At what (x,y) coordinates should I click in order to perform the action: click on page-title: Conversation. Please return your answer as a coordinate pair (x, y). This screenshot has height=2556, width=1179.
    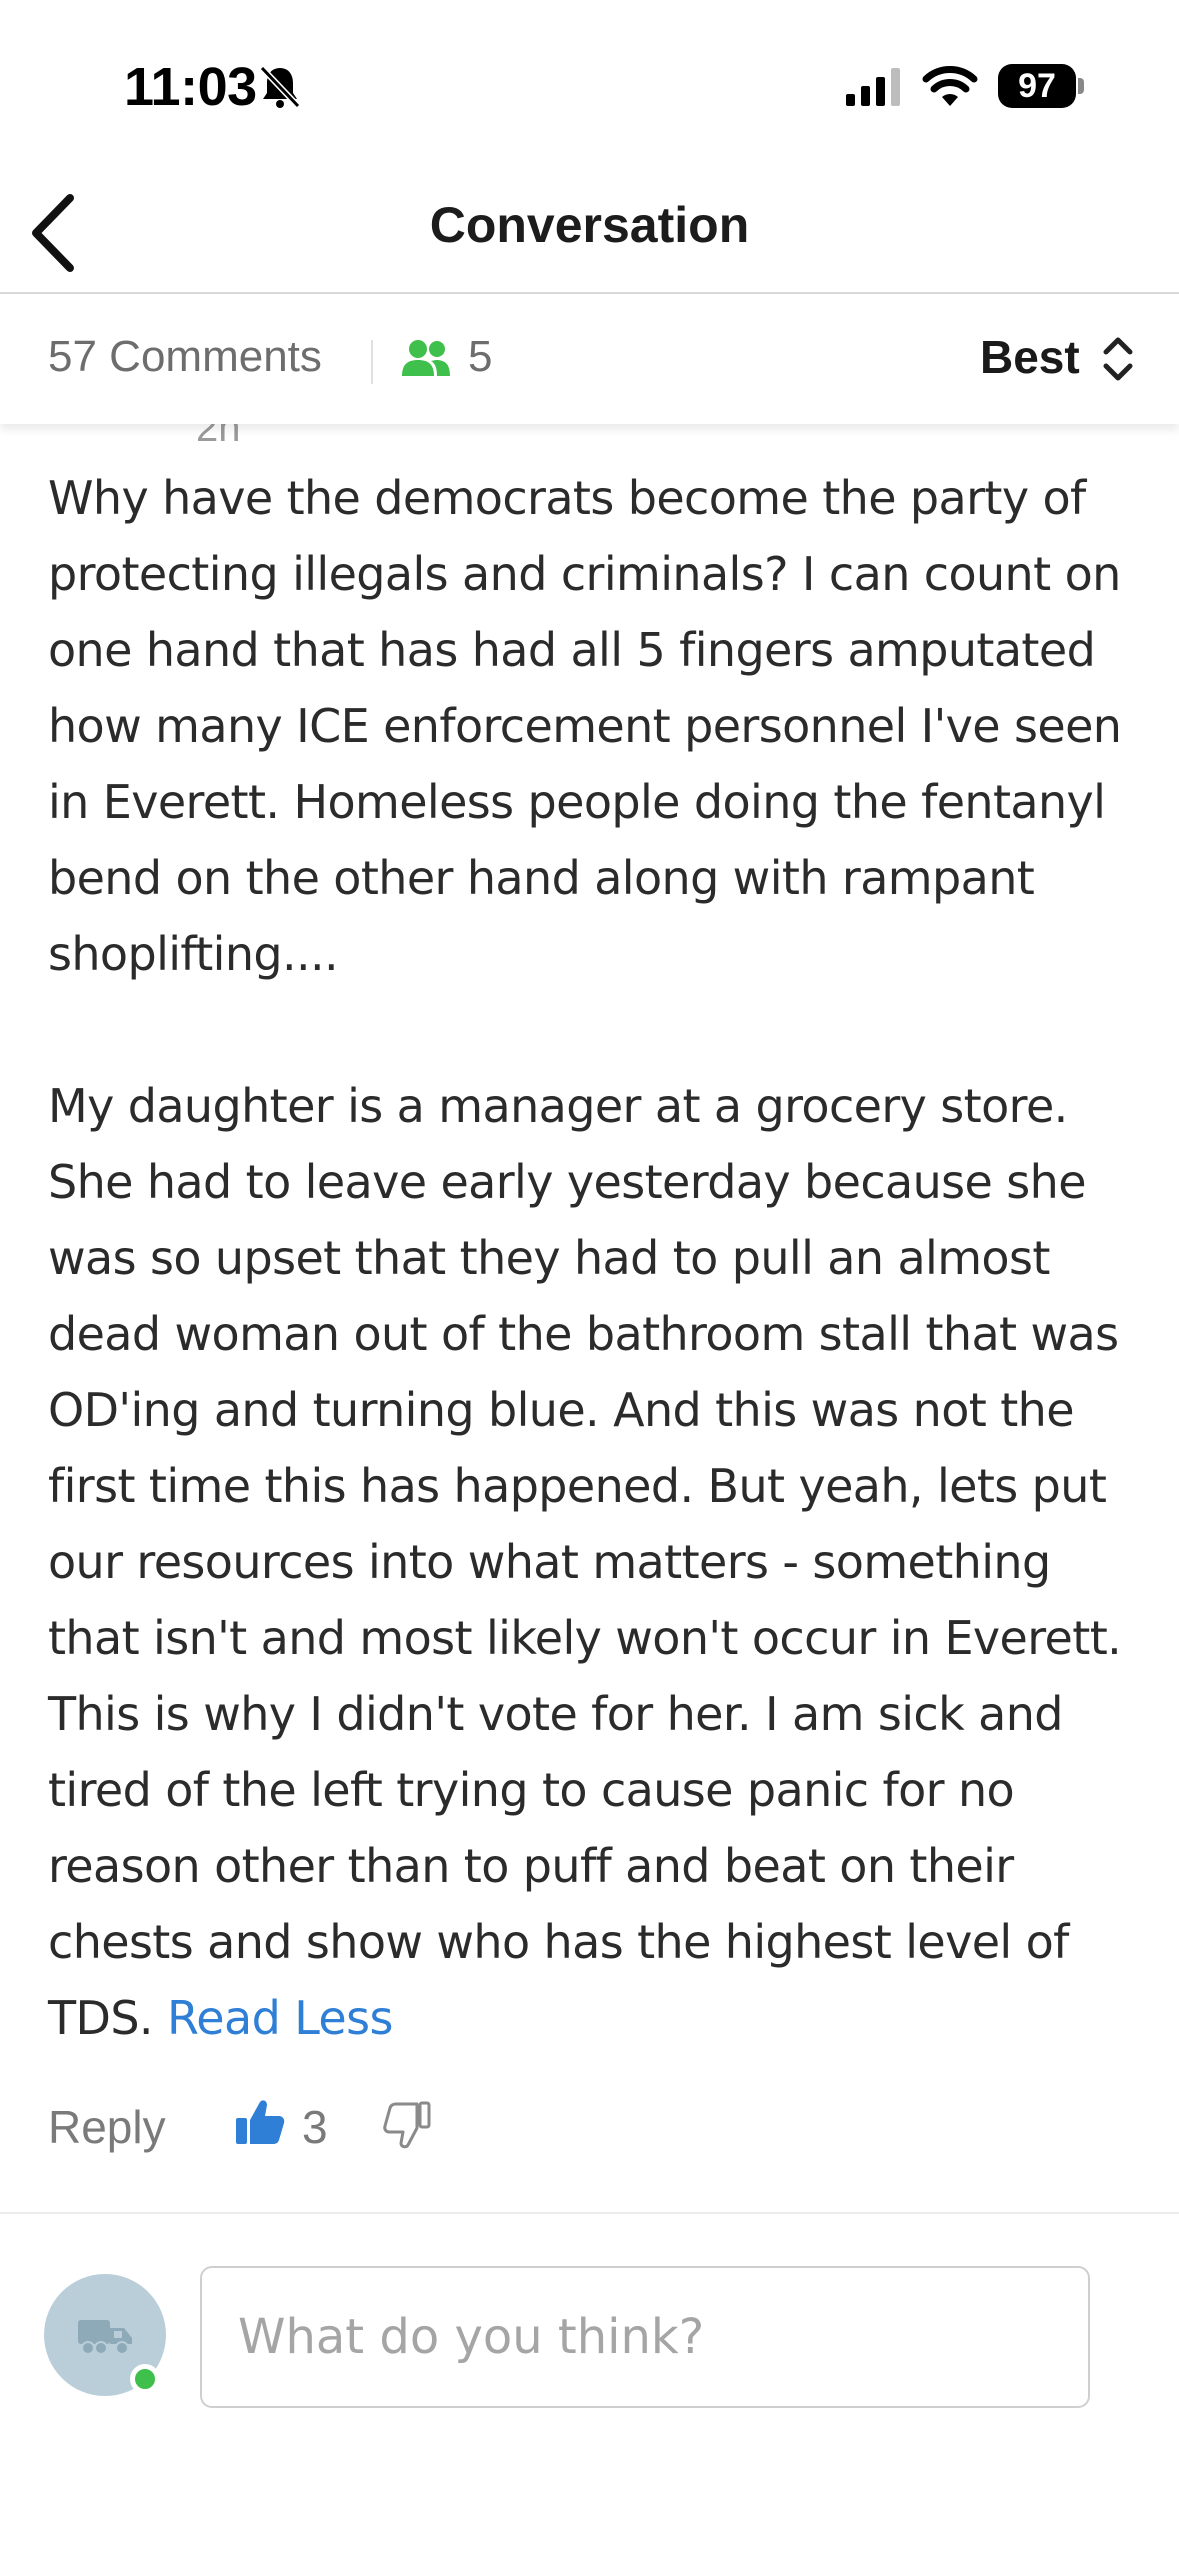
    Looking at the image, I should click on (589, 225).